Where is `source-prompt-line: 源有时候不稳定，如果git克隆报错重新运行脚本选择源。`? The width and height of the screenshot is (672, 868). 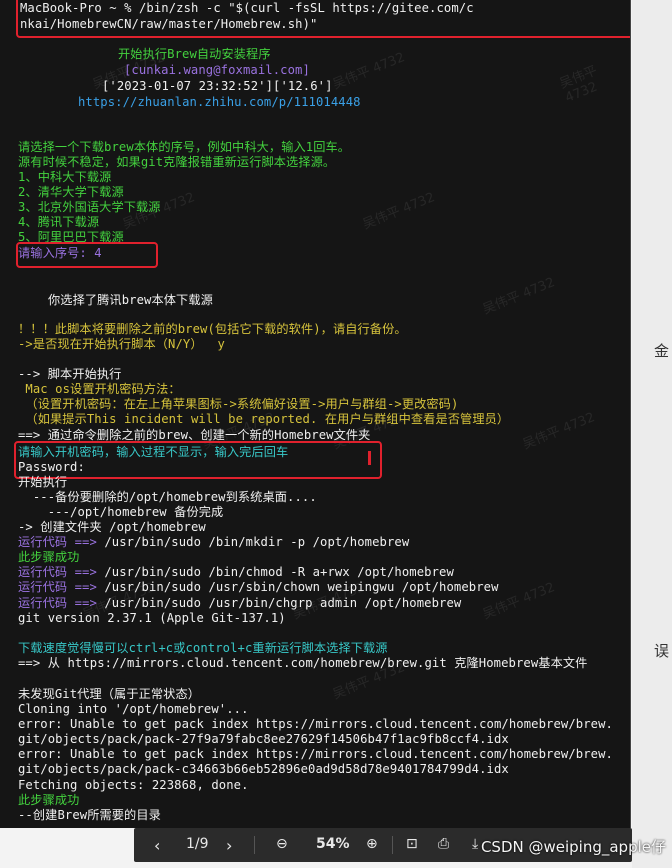
source-prompt-line: 源有时候不稳定，如果git克隆报错重新运行脚本选择源。 is located at coordinates (177, 162).